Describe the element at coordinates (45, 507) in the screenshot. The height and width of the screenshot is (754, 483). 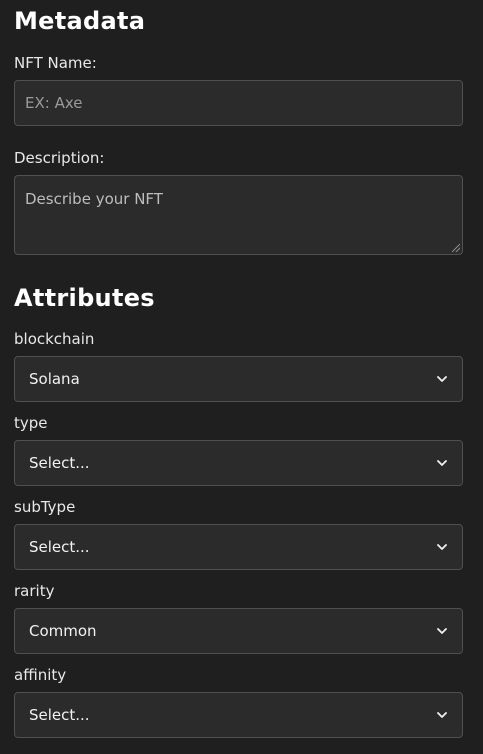
I see `subtype-label: subType` at that location.